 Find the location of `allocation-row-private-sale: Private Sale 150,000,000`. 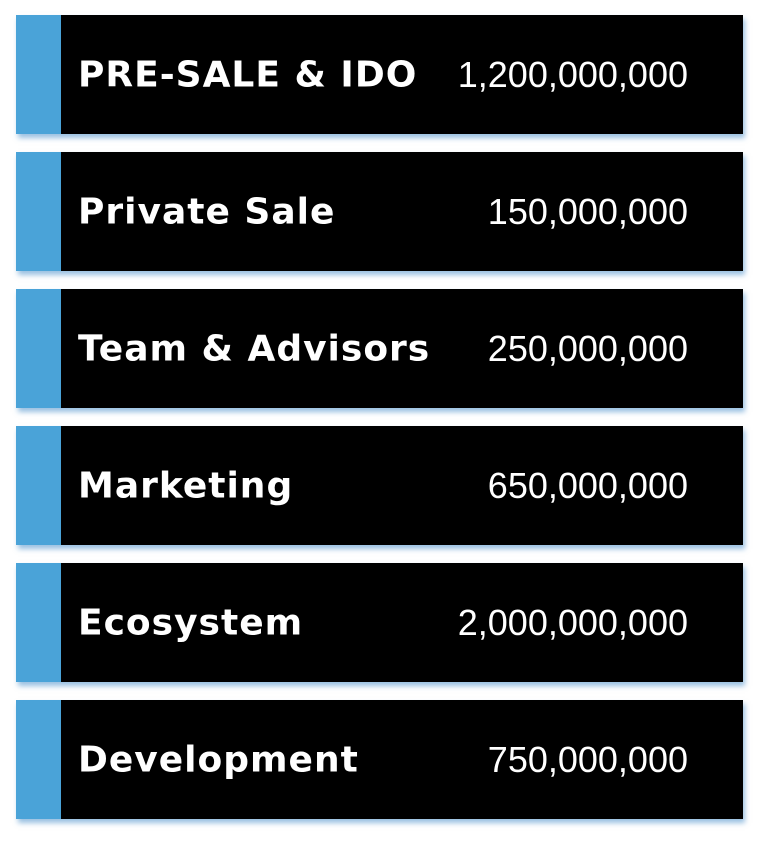

allocation-row-private-sale: Private Sale 150,000,000 is located at coordinates (379, 211).